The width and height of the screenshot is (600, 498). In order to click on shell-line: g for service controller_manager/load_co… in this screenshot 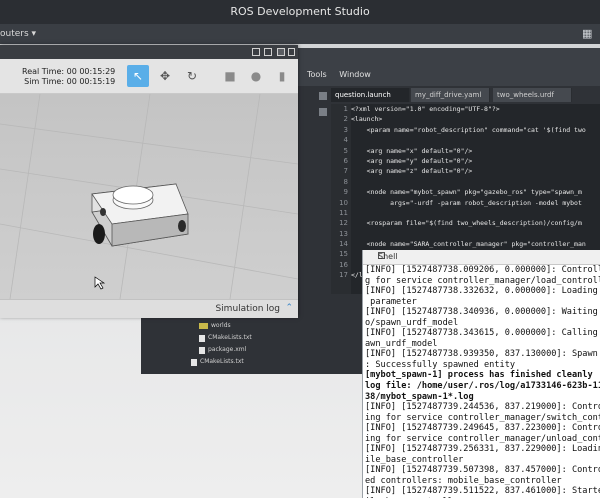, I will do `click(482, 280)`.